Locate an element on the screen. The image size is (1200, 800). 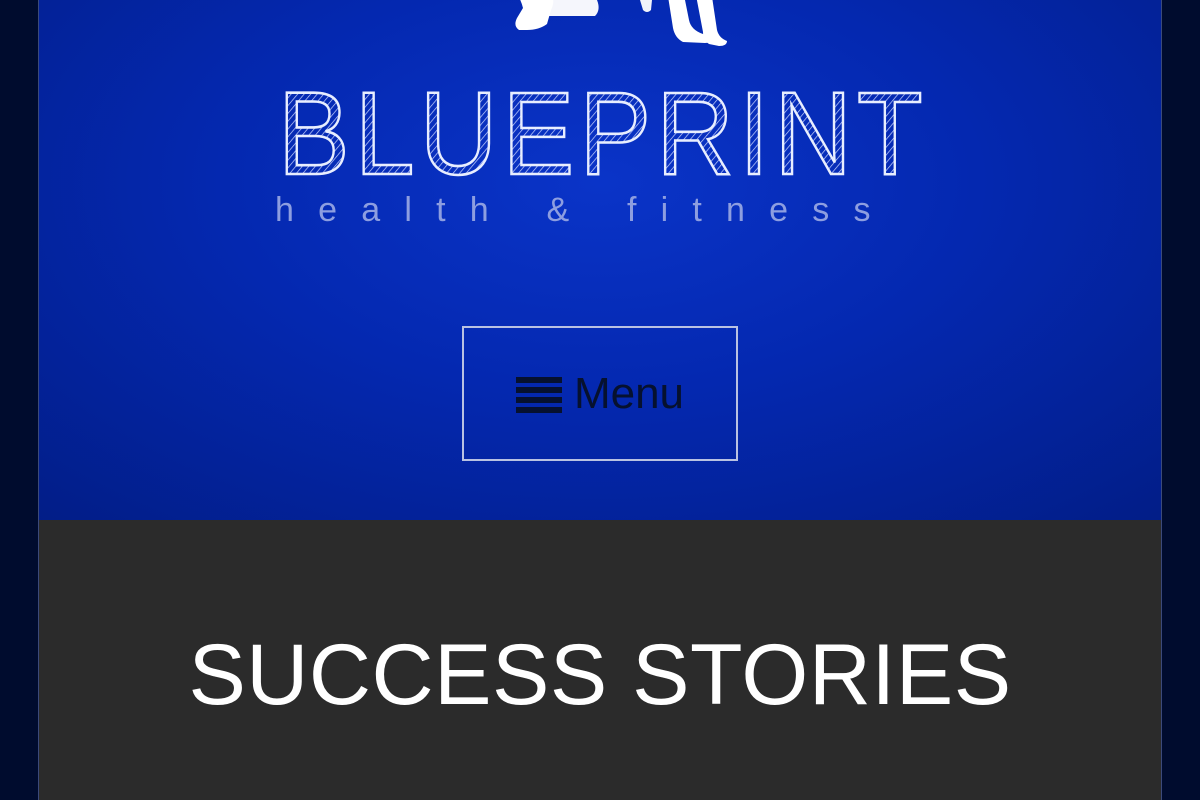
menu-button: Menu is located at coordinates (600, 393).